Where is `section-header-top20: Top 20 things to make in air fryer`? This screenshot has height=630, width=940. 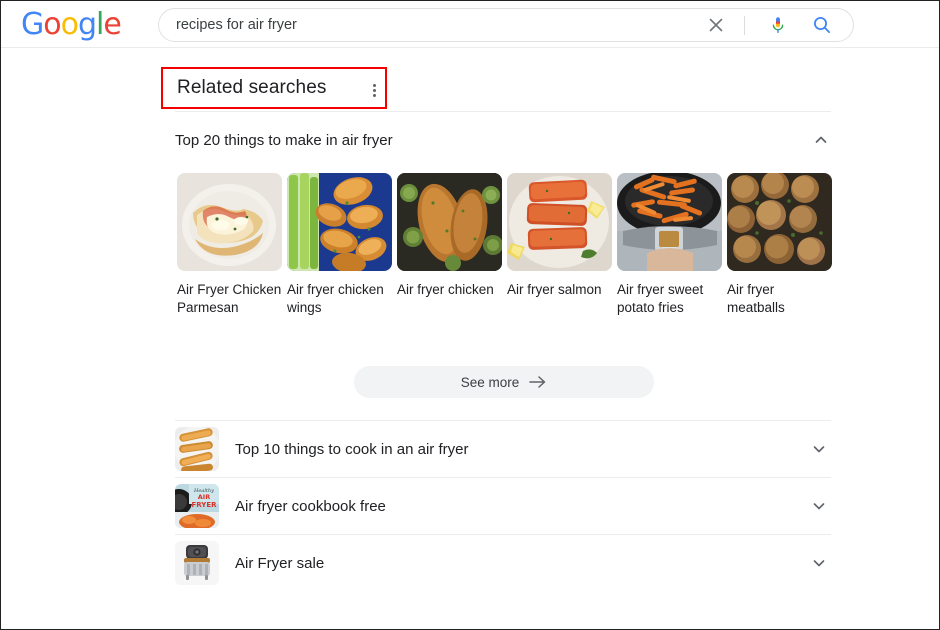
section-header-top20: Top 20 things to make in air fryer is located at coordinates (503, 140).